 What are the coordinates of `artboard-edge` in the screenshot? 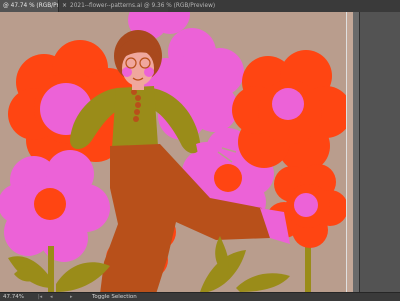 It's located at (349, 152).